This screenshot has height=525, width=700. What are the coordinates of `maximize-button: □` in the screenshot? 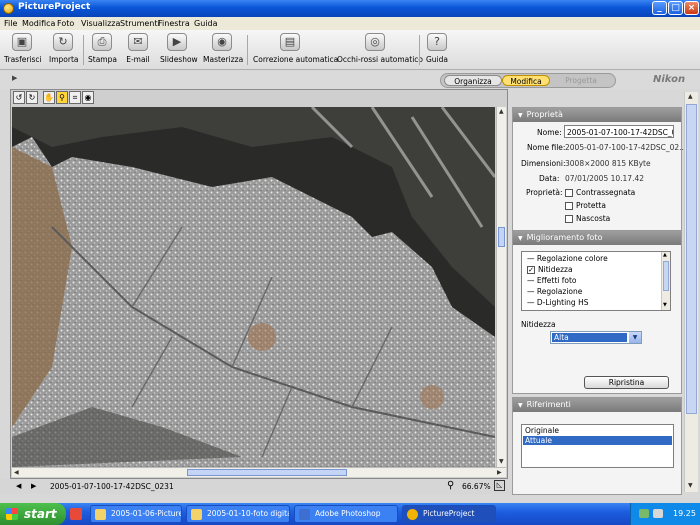 It's located at (675, 8).